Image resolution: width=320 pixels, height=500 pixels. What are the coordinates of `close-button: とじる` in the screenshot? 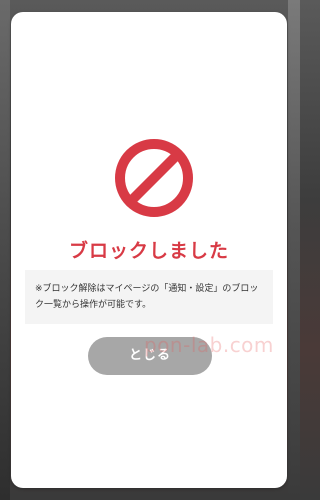 It's located at (150, 356).